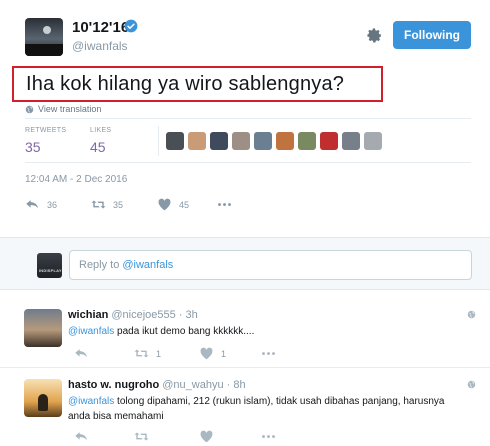 The width and height of the screenshot is (490, 446). I want to click on verified-badge-icon, so click(131, 26).